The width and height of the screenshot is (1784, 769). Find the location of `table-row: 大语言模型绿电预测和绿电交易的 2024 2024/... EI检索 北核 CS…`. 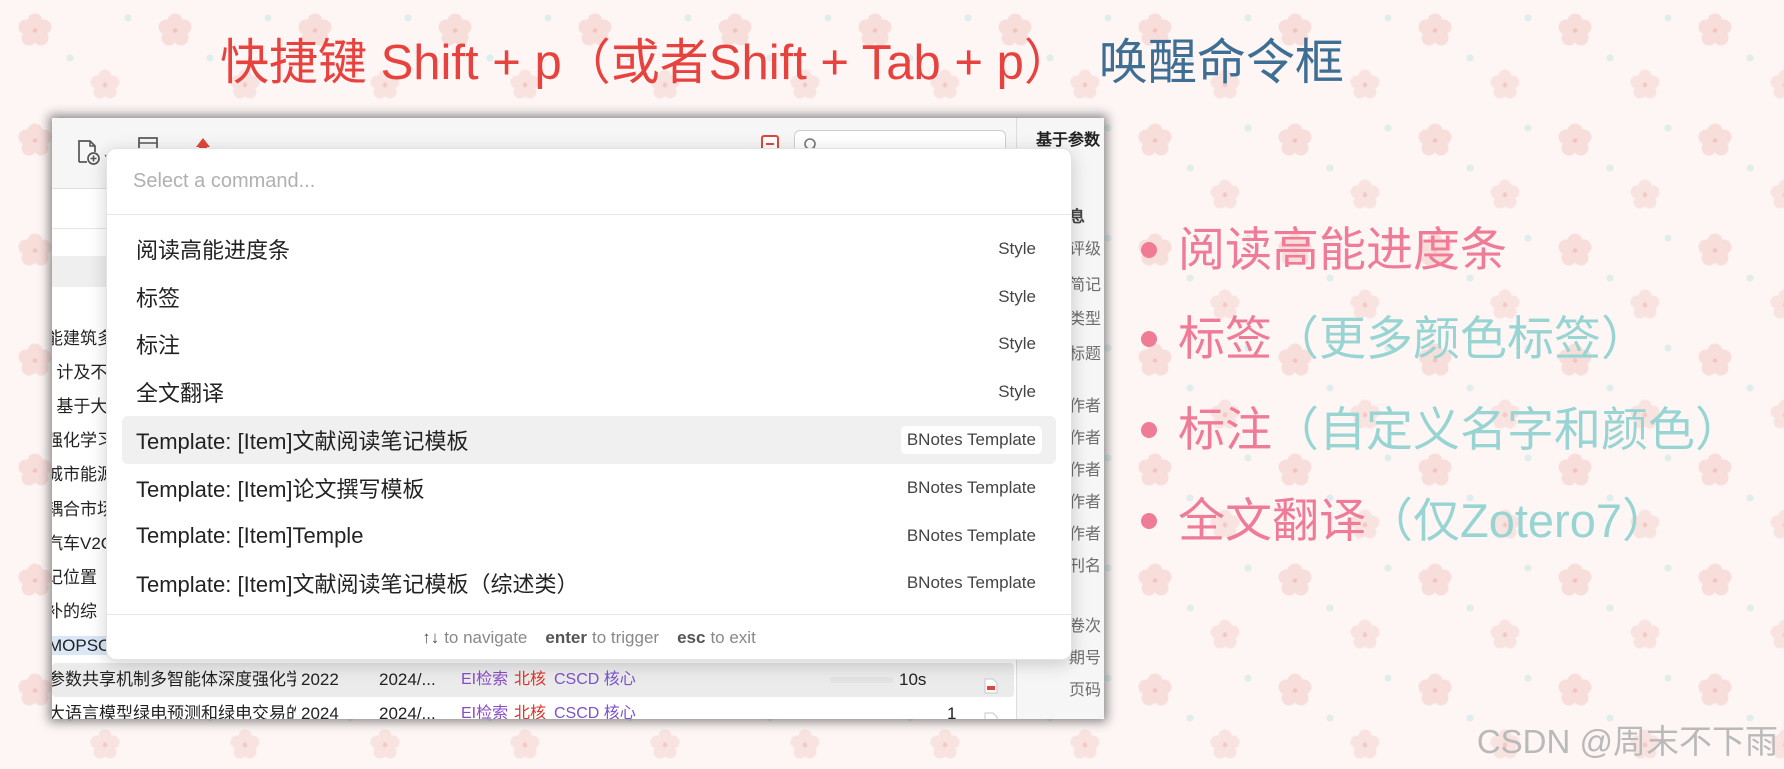

table-row: 大语言模型绿电预测和绿电交易的 2024 2024/... EI检索 北核 CS… is located at coordinates (533, 708).